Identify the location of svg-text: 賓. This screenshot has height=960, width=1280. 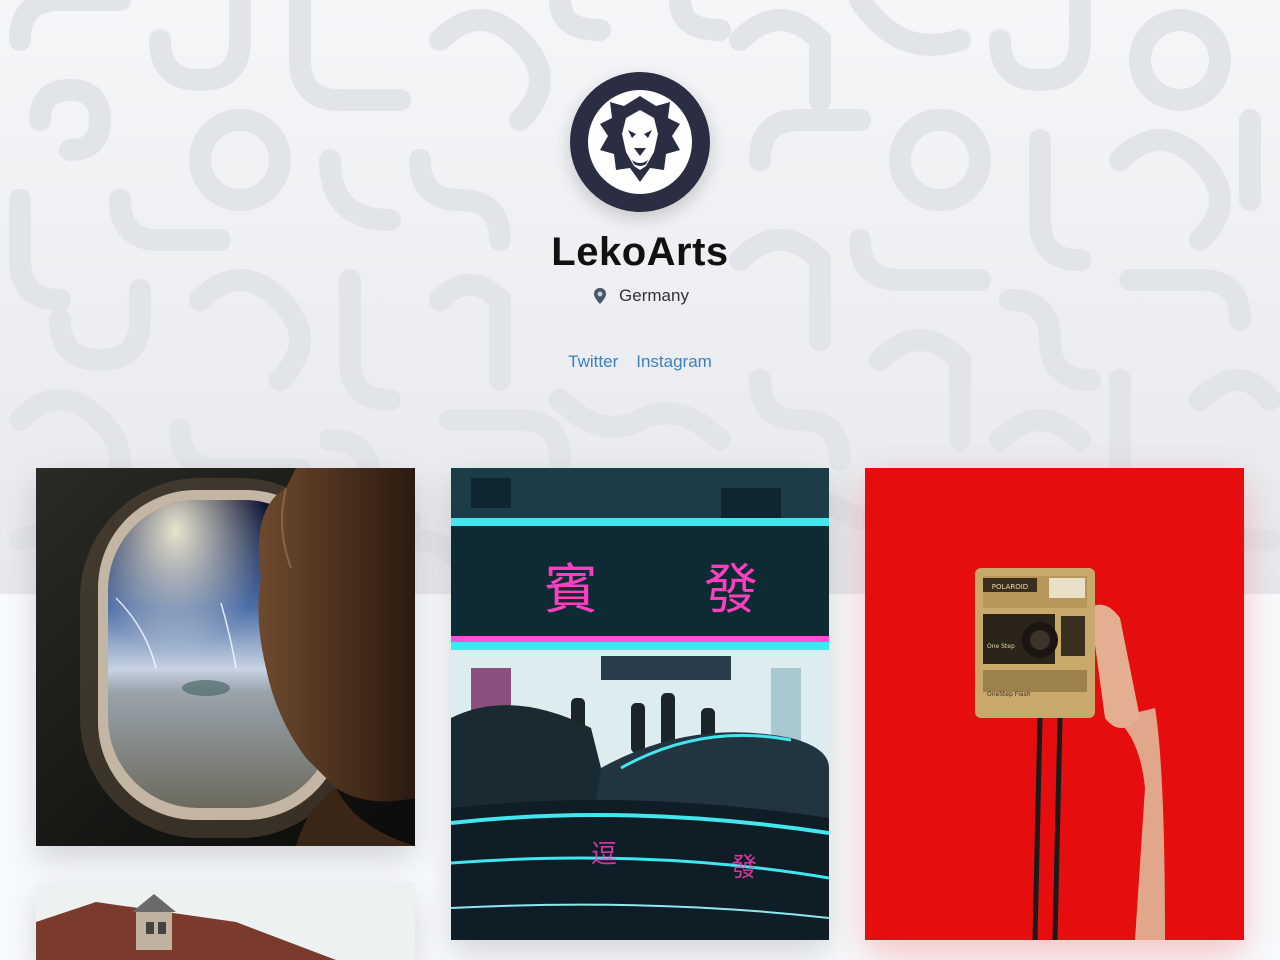
(571, 589).